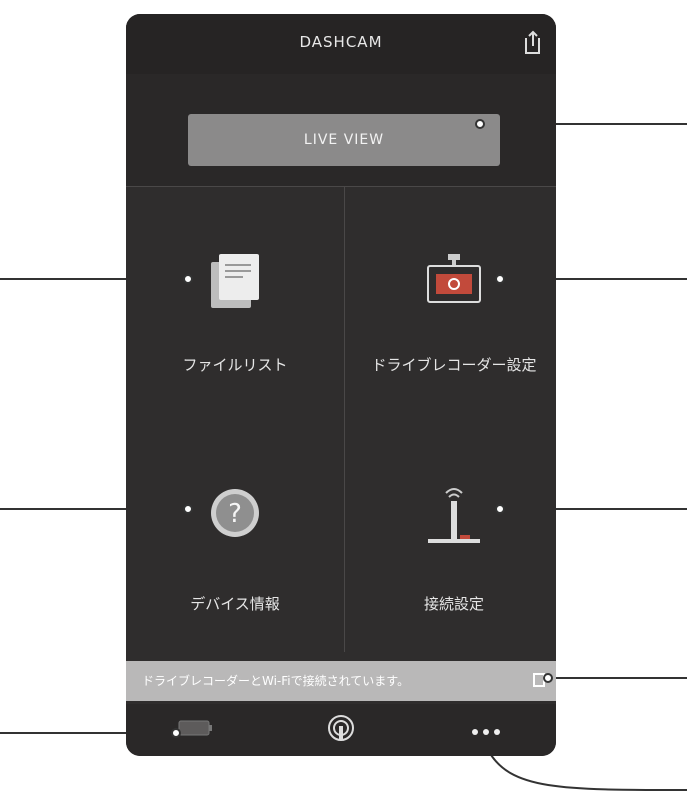  I want to click on app-title: DASHCAM, so click(341, 42).